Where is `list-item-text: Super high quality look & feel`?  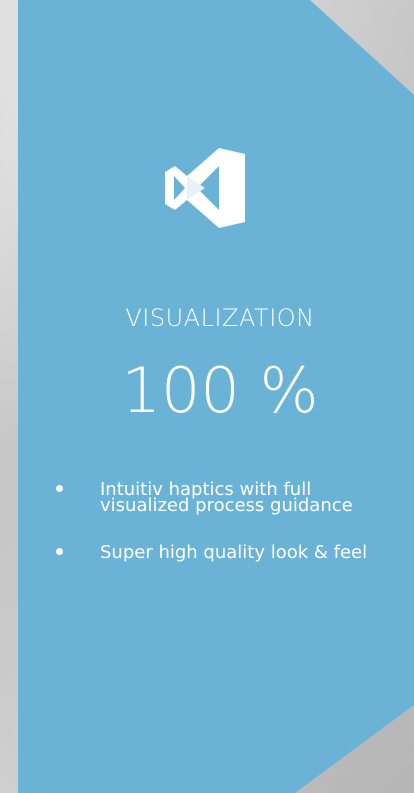
list-item-text: Super high quality look & feel is located at coordinates (234, 552).